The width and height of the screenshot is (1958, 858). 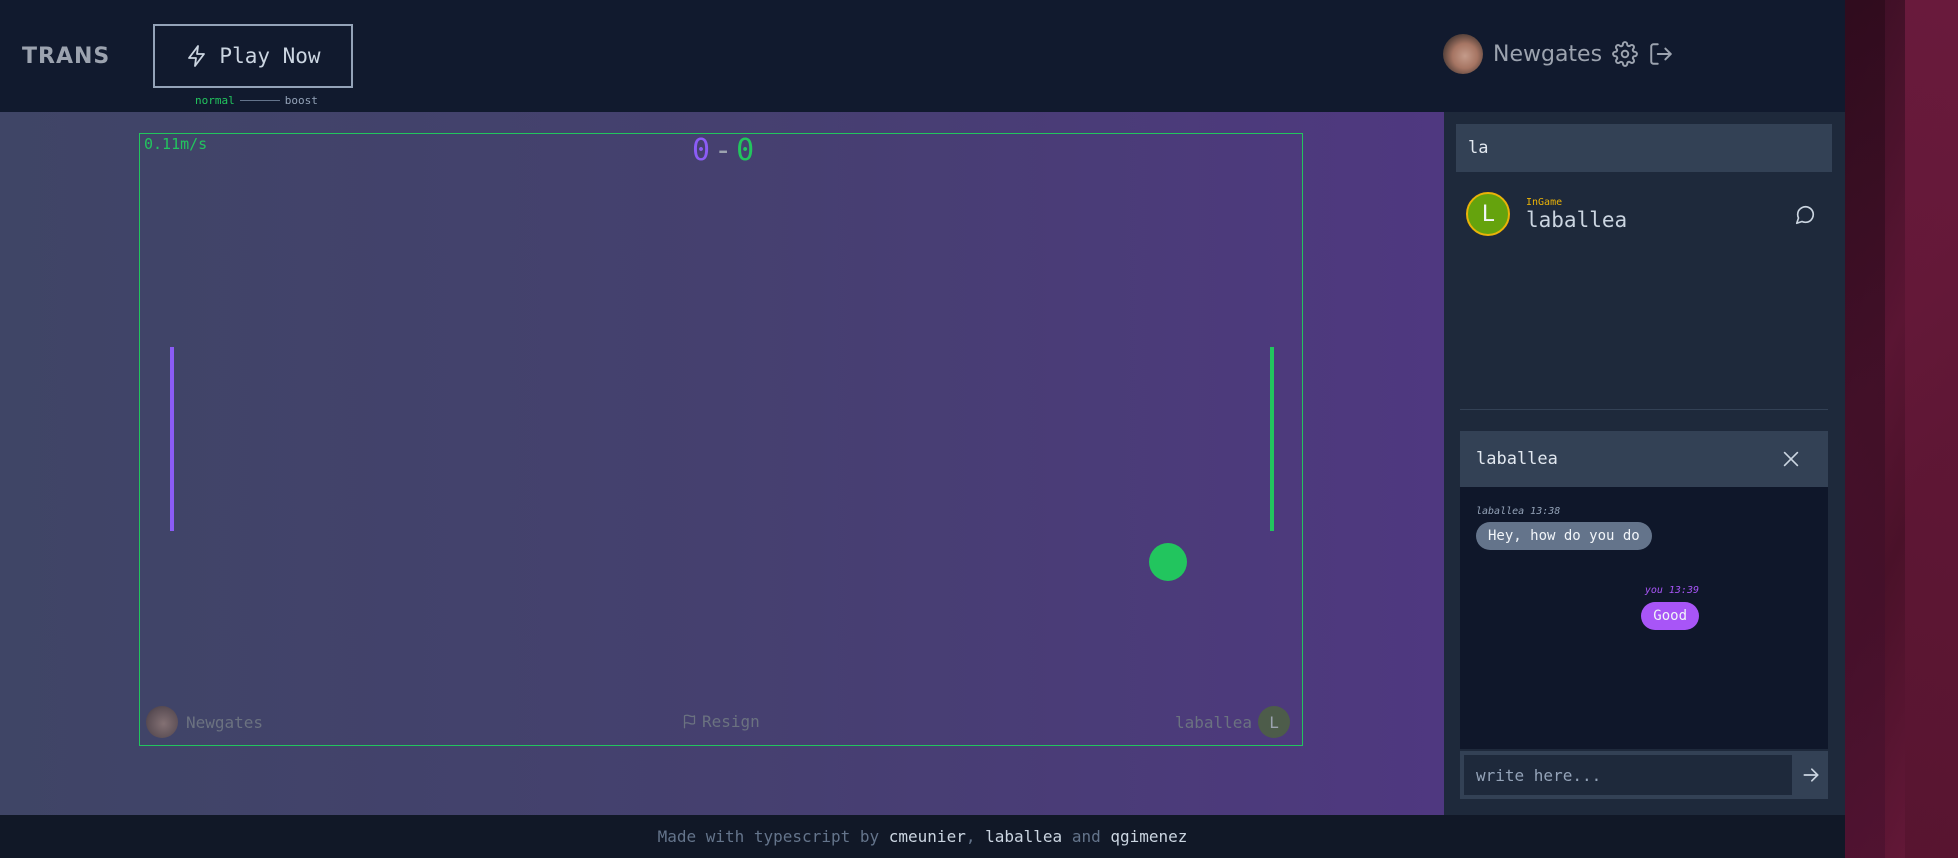 I want to click on top-header: TRANS Play Now normal boost Newgates, so click(x=922, y=56).